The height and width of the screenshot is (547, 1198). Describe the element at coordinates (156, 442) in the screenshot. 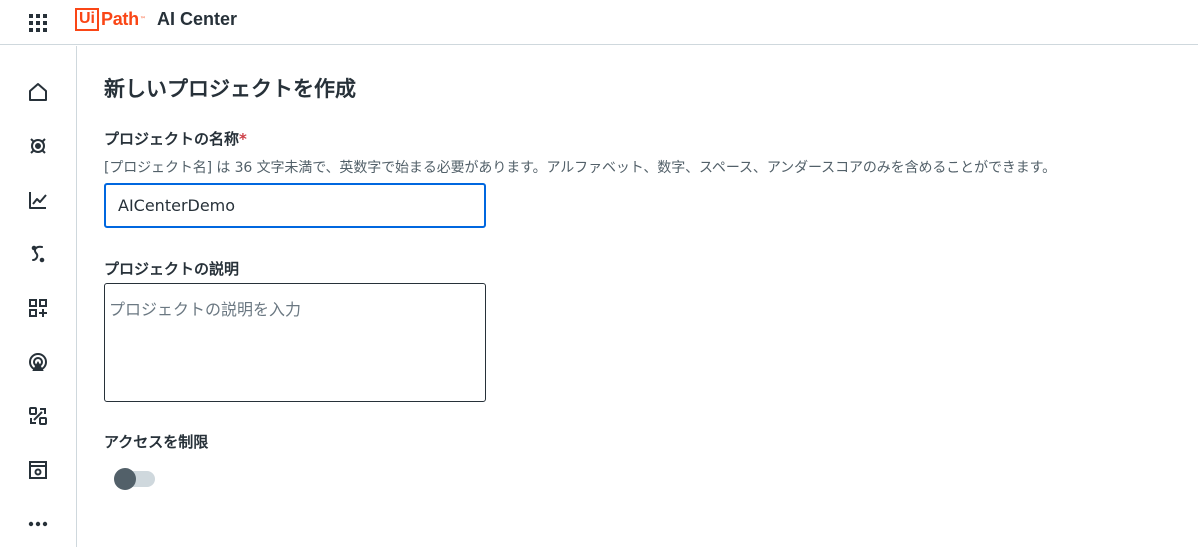

I see `restrict-access-label: アクセスを制限` at that location.